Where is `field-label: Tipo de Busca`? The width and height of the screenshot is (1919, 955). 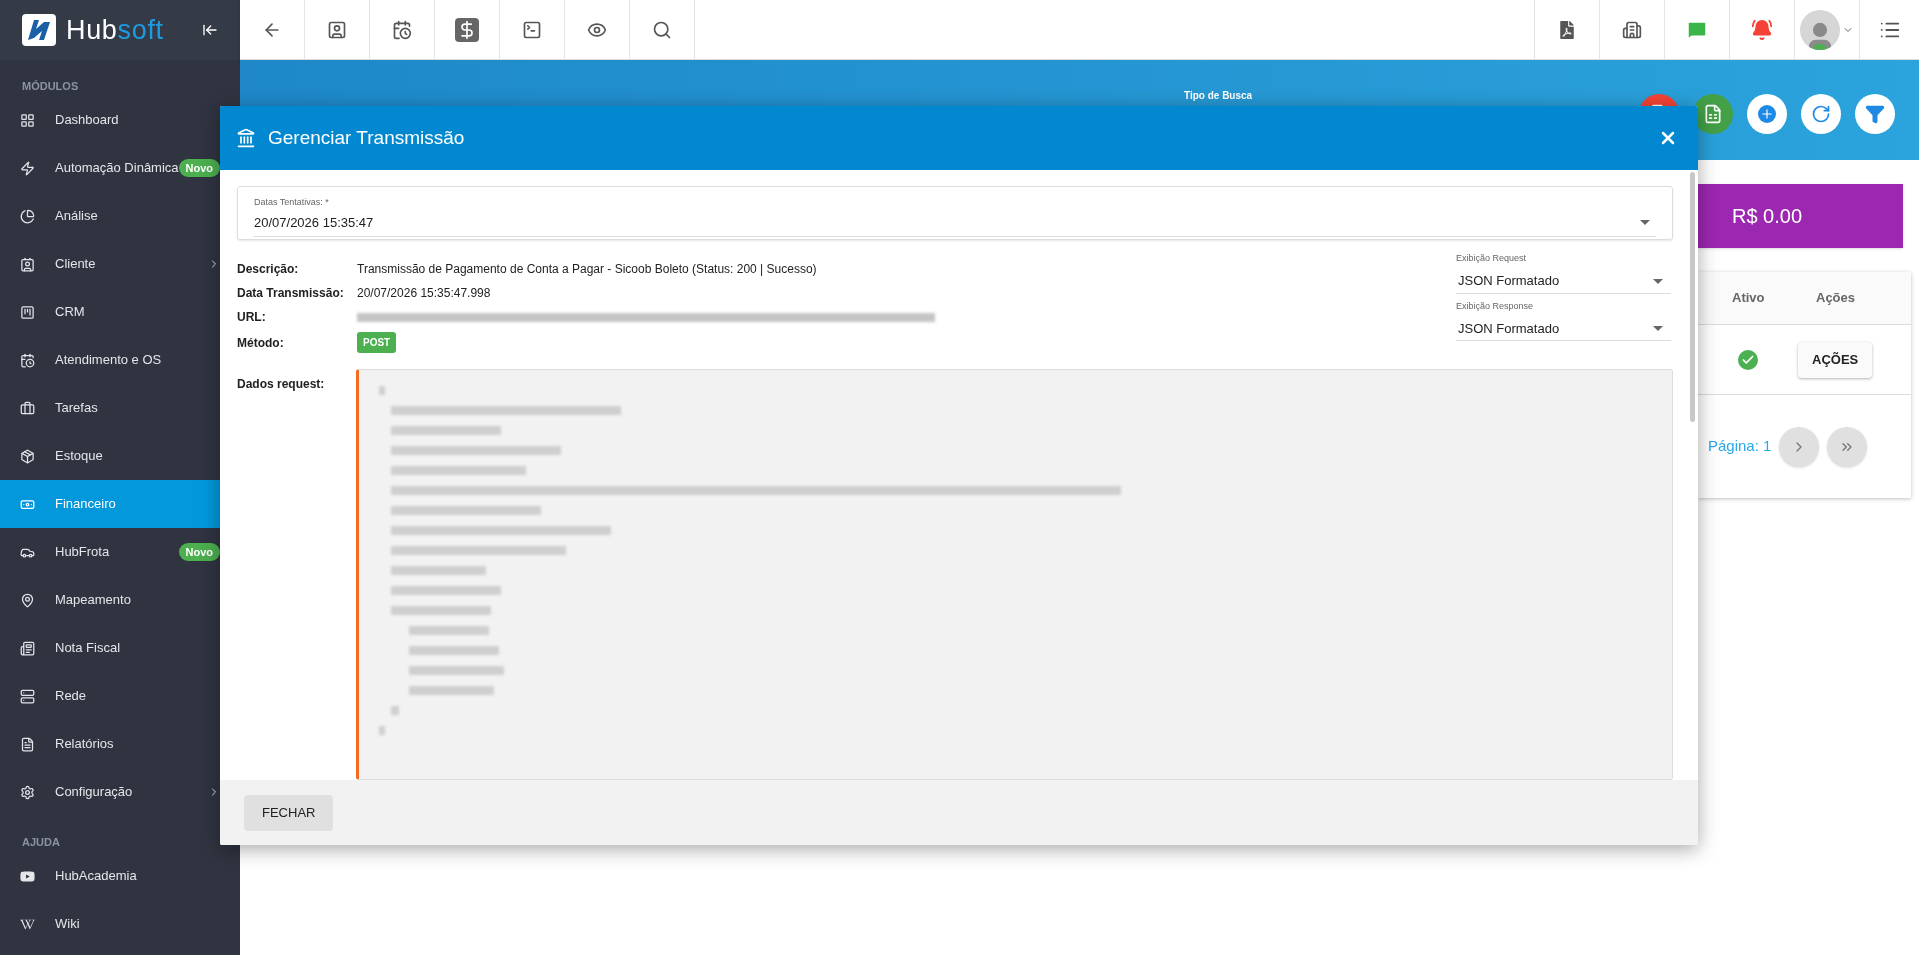 field-label: Tipo de Busca is located at coordinates (1218, 96).